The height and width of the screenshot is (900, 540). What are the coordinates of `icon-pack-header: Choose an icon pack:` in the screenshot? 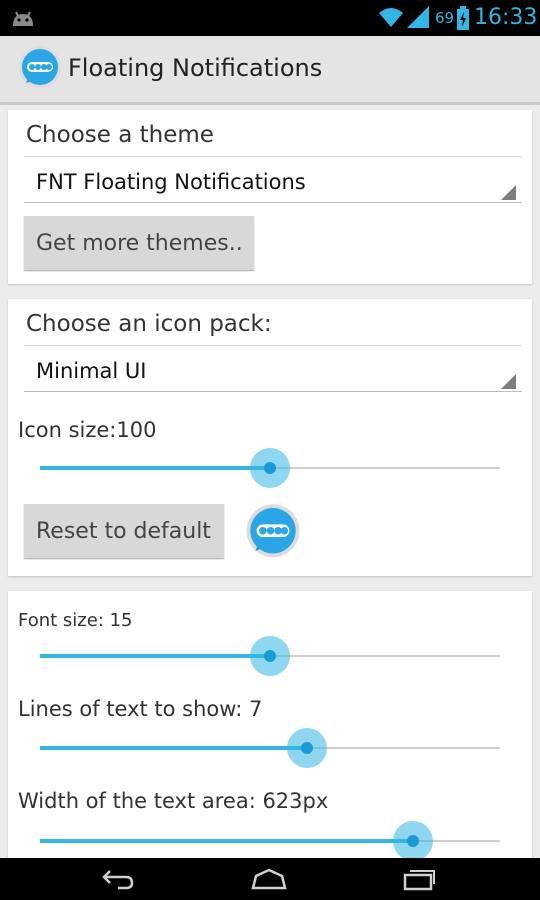 It's located at (149, 324).